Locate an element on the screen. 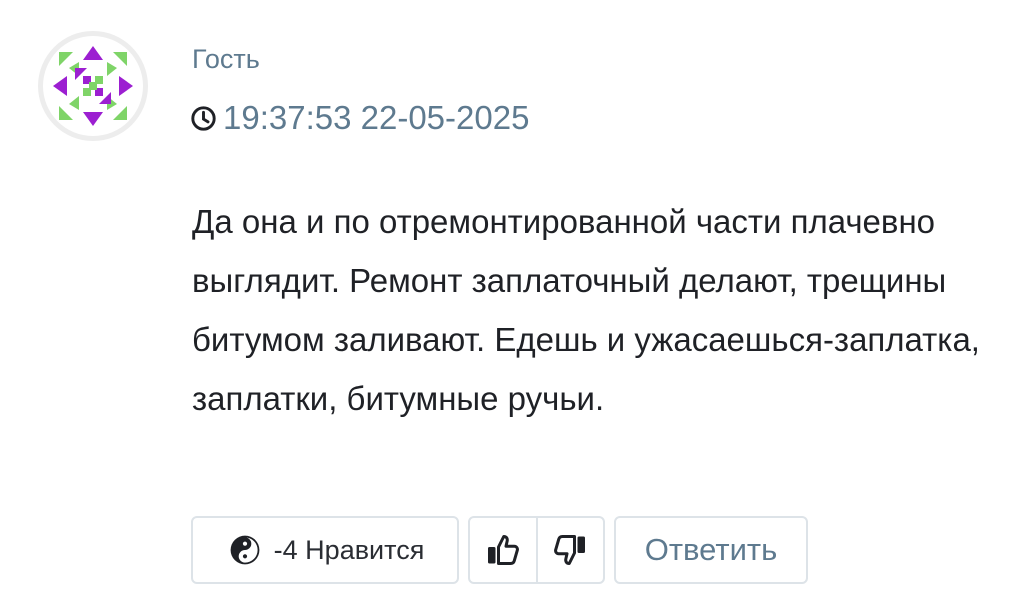 This screenshot has width=1024, height=592. reply-button: Ответить is located at coordinates (711, 550).